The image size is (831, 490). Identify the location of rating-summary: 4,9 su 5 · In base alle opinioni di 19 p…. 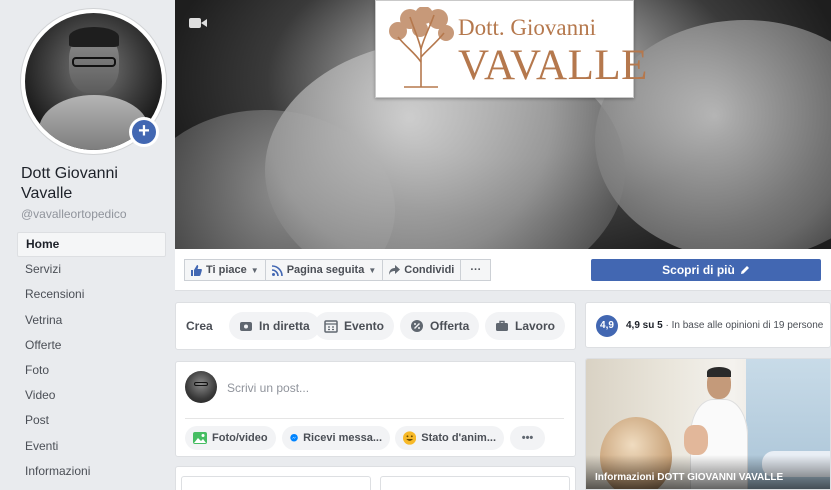
(725, 325).